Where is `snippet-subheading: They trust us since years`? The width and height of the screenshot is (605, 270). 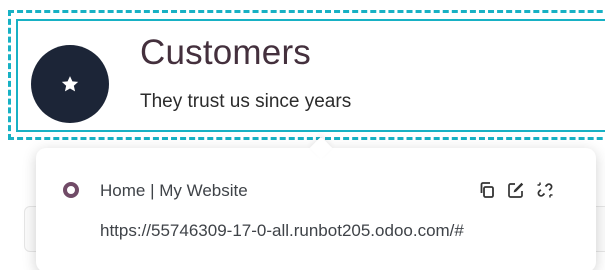 snippet-subheading: They trust us since years is located at coordinates (245, 102).